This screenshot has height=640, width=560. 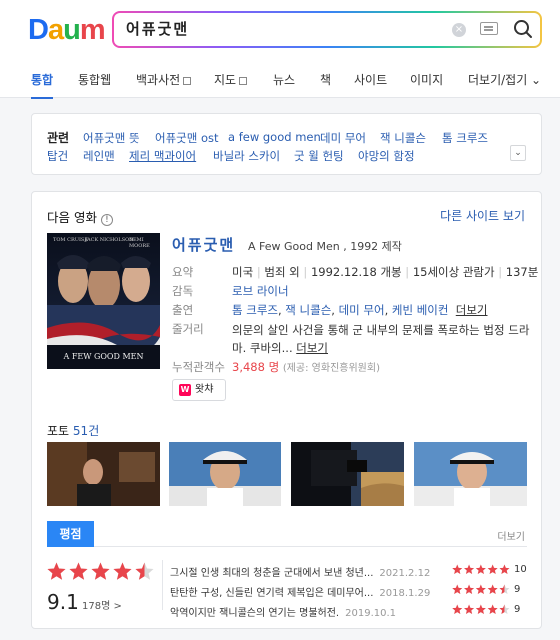 I want to click on related-link: 잭 니콜슨, so click(x=403, y=138).